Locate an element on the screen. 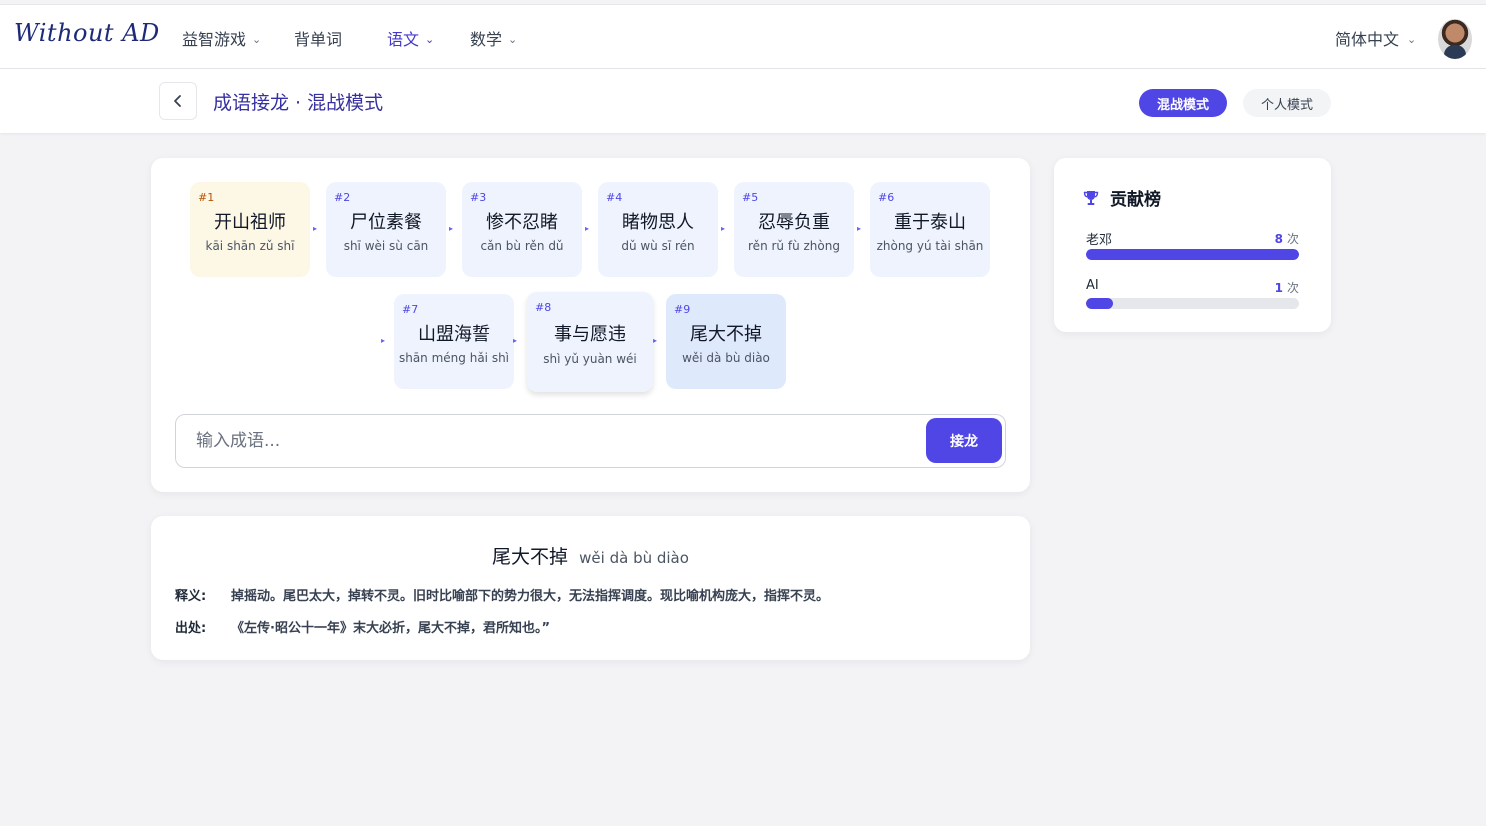 Image resolution: width=1486 pixels, height=826 pixels. chain-tile: #3 惨不忍睹 cǎn bù rěn dǔ is located at coordinates (522, 229).